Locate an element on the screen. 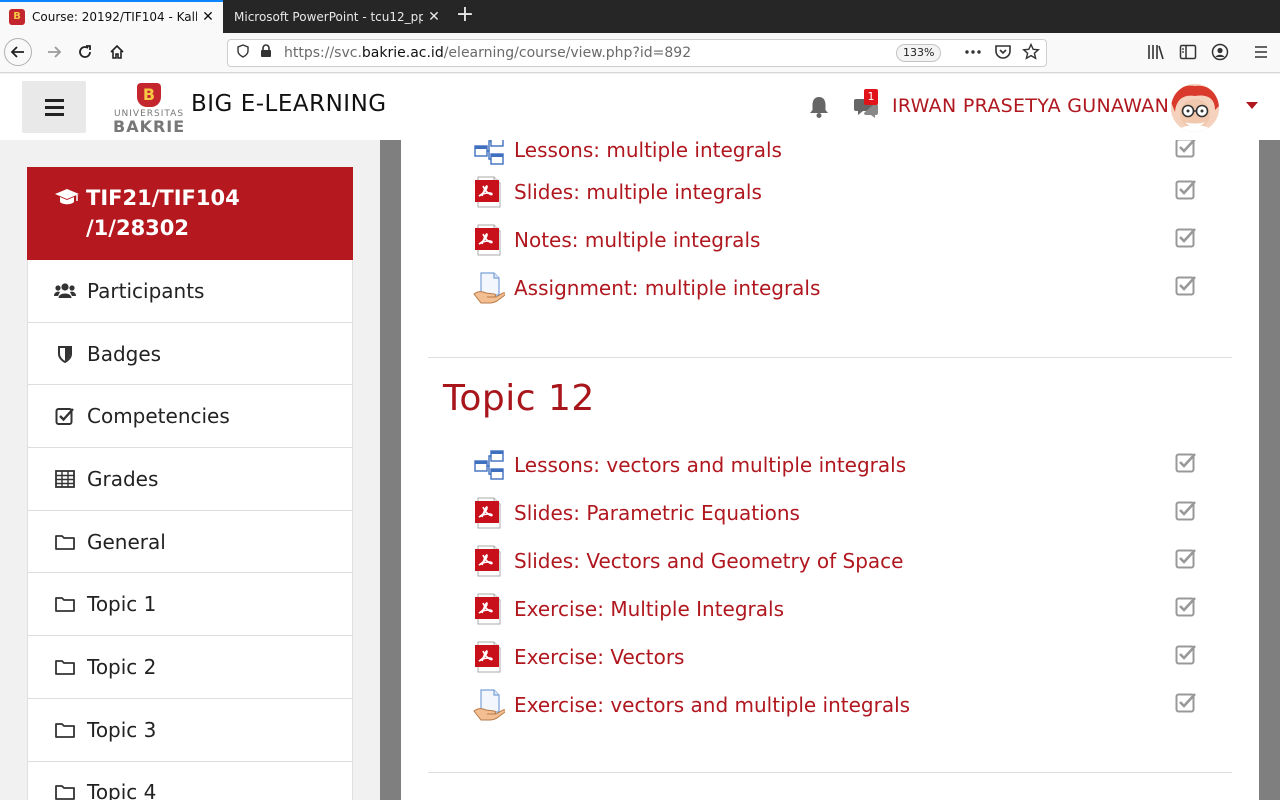 The height and width of the screenshot is (800, 1280). activity-item: Assignment: multiple integrals is located at coordinates (853, 292).